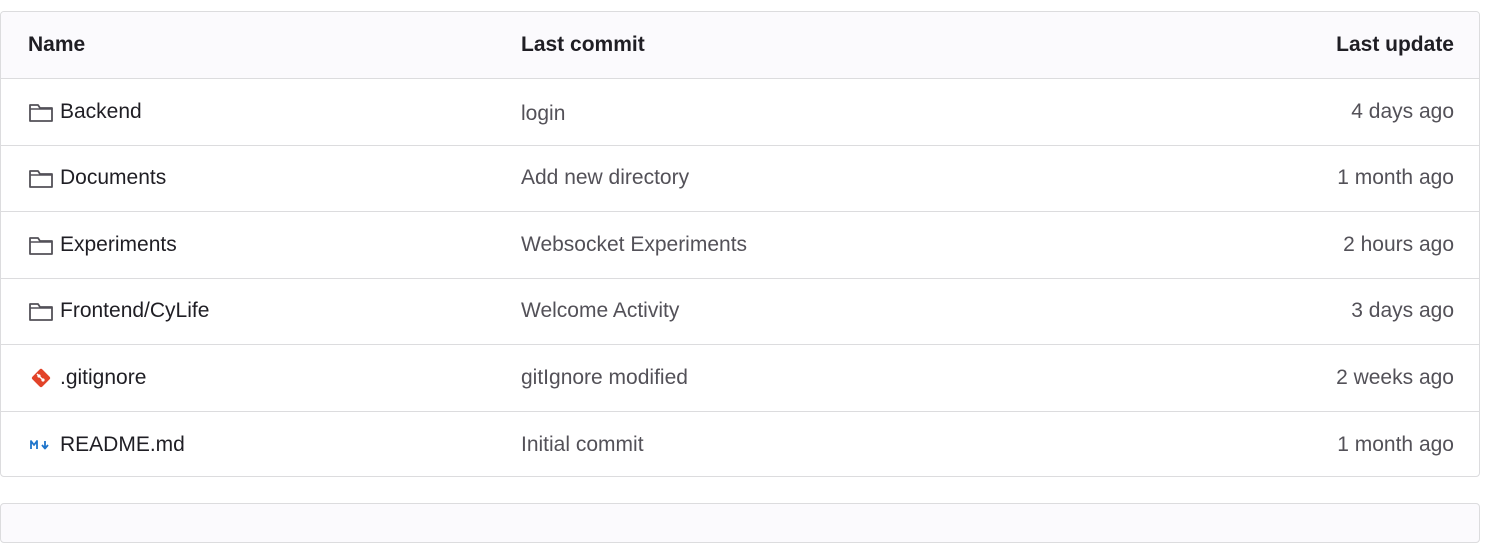 The width and height of the screenshot is (1494, 543). I want to click on table-row: README.md Initial commit 1 month ago, so click(740, 444).